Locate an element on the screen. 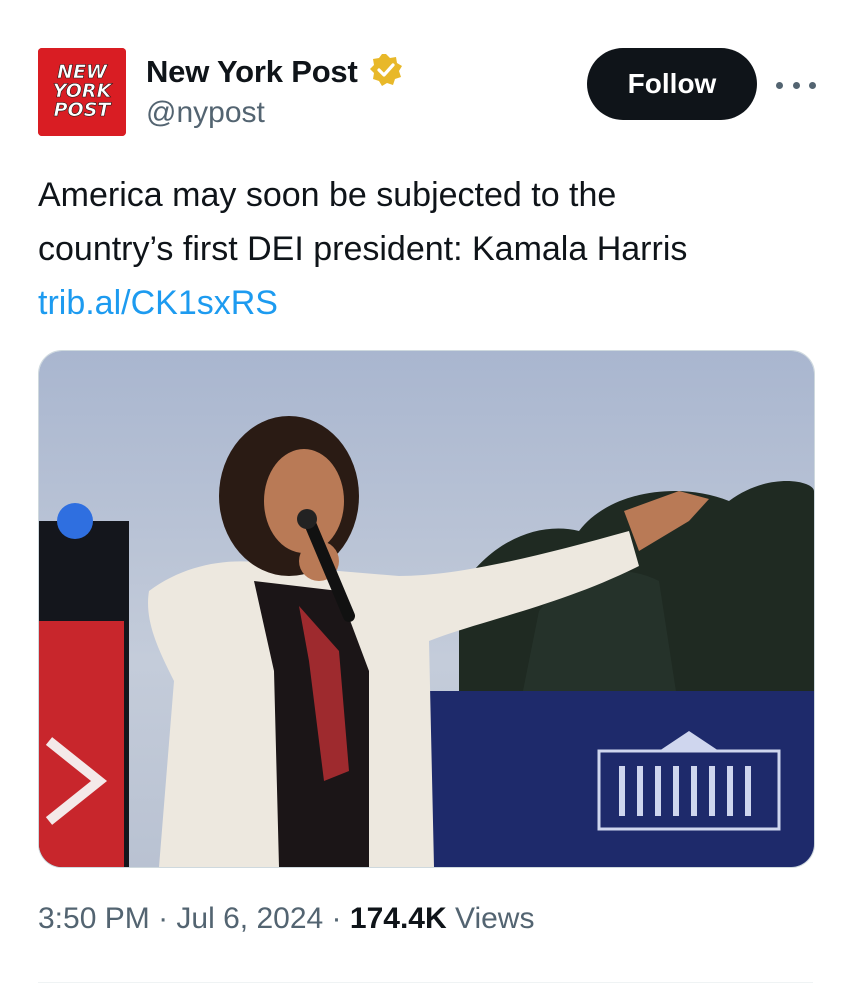 The image size is (842, 1000). logo-line-3: POST is located at coordinates (83, 110).